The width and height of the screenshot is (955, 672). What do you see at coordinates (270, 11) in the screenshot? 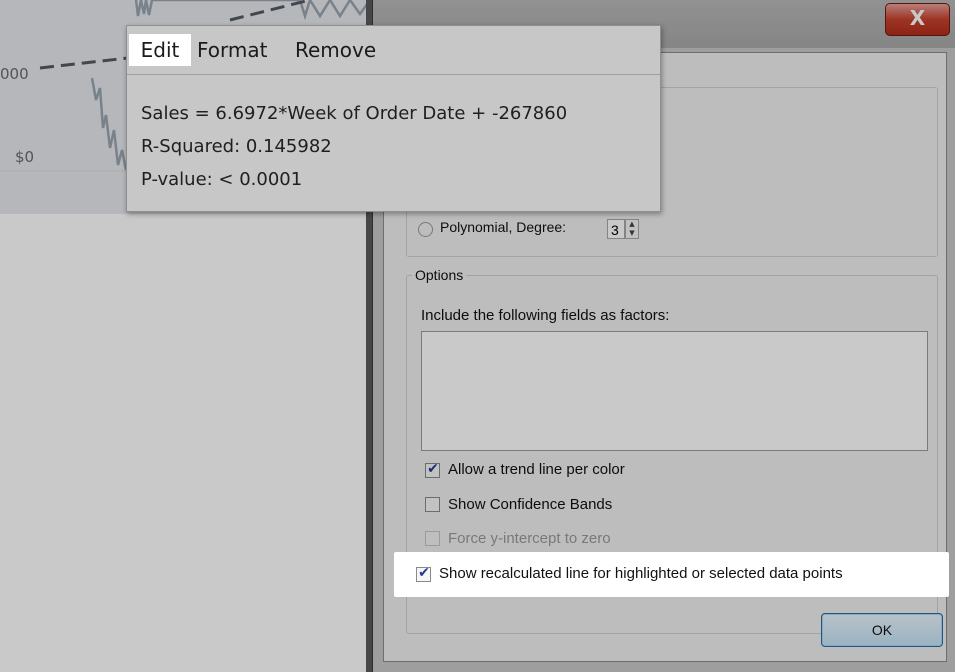
I see `trend-line-upper` at bounding box center [270, 11].